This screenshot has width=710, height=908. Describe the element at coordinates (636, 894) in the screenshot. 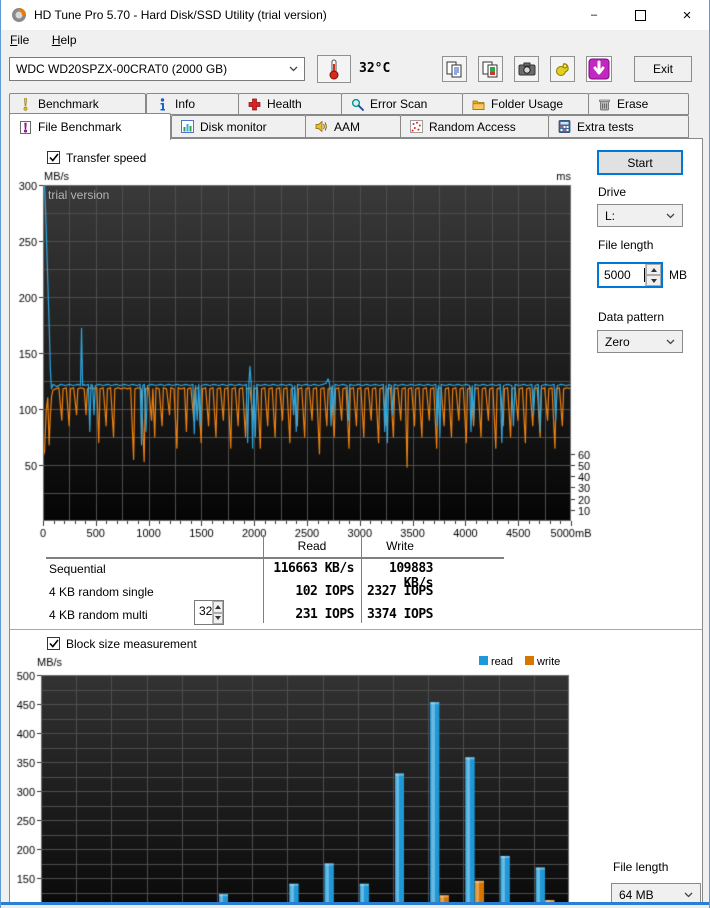

I see `file-length2-value: 64 MB` at that location.